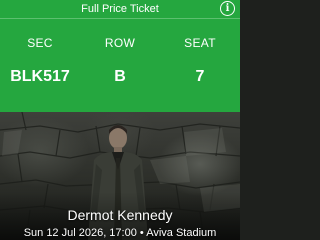  Describe the element at coordinates (227, 8) in the screenshot. I see `info-icon: i` at that location.